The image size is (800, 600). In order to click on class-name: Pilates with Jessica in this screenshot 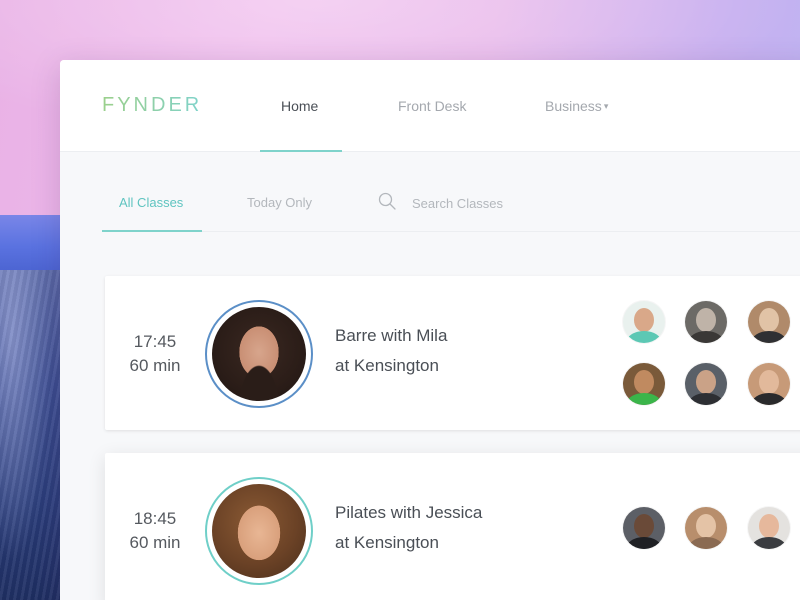, I will do `click(409, 512)`.